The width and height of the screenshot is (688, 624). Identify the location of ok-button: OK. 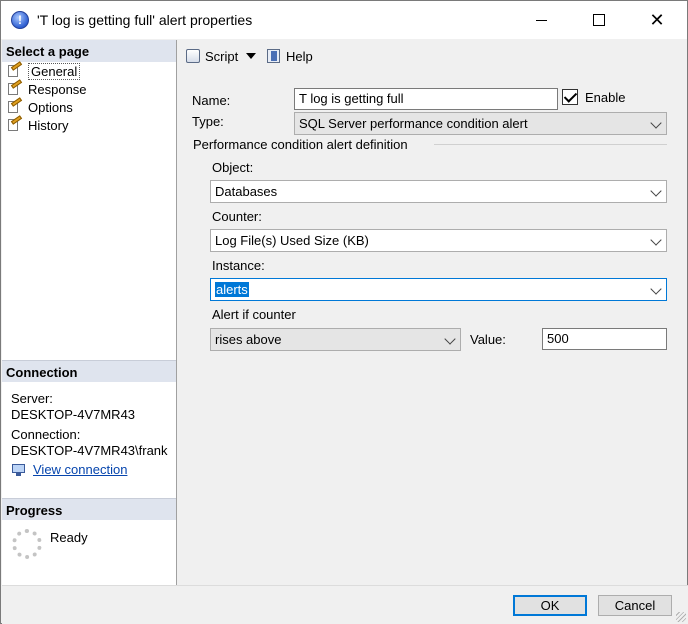
(550, 605).